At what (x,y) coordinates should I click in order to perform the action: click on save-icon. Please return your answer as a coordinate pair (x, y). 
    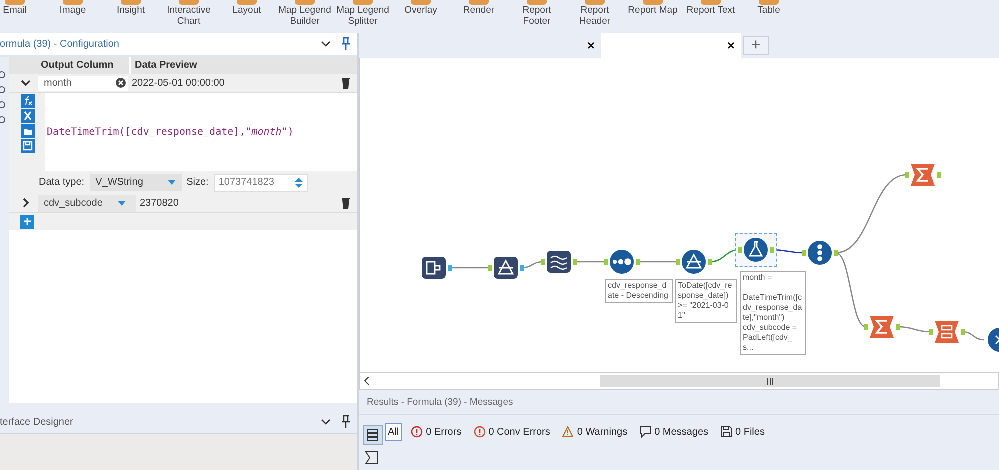
    Looking at the image, I should click on (28, 146).